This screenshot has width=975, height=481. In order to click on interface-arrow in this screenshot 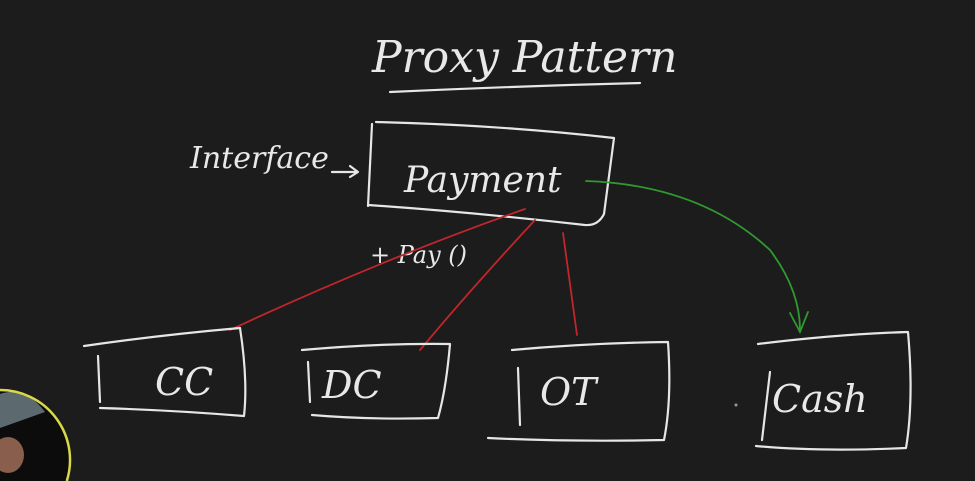, I will do `click(345, 171)`.